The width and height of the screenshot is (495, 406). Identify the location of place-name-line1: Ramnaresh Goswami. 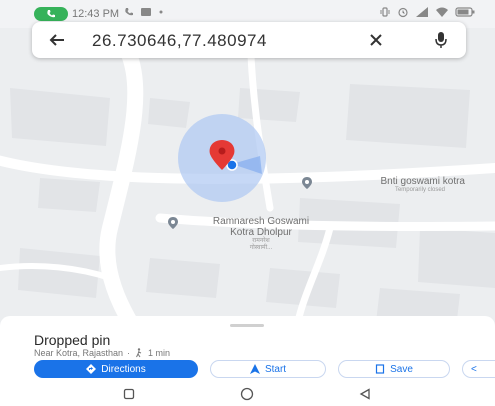
(261, 221).